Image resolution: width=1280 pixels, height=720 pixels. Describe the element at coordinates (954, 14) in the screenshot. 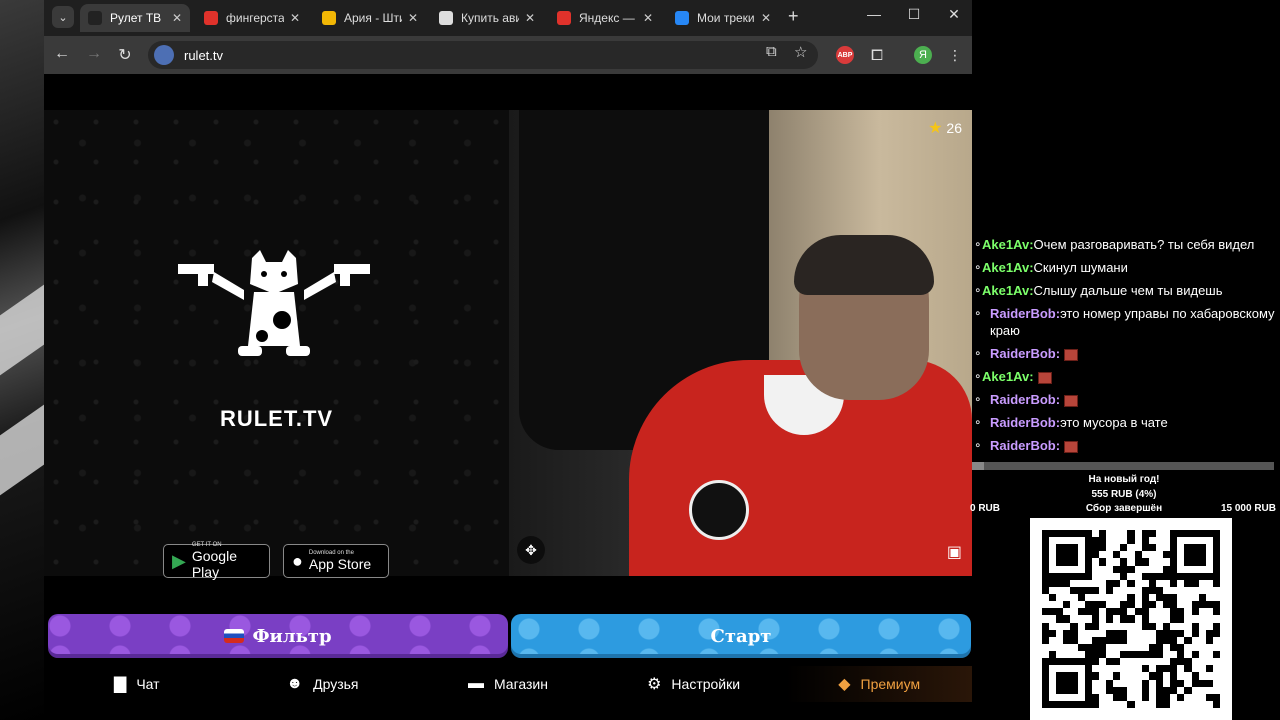

I see `close-window-button: ✕` at that location.